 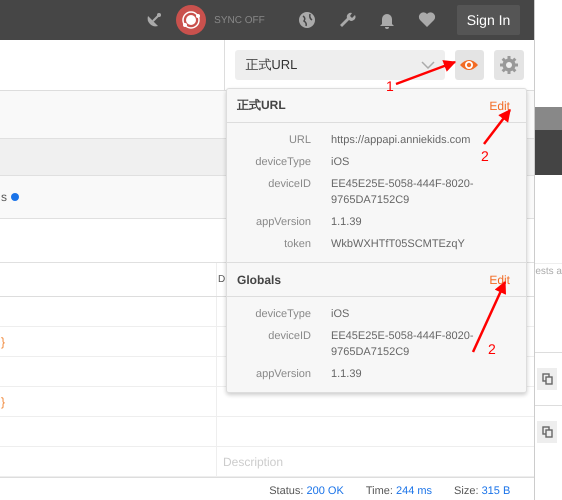 I want to click on environment-dropdown: 正式URL, so click(x=340, y=65).